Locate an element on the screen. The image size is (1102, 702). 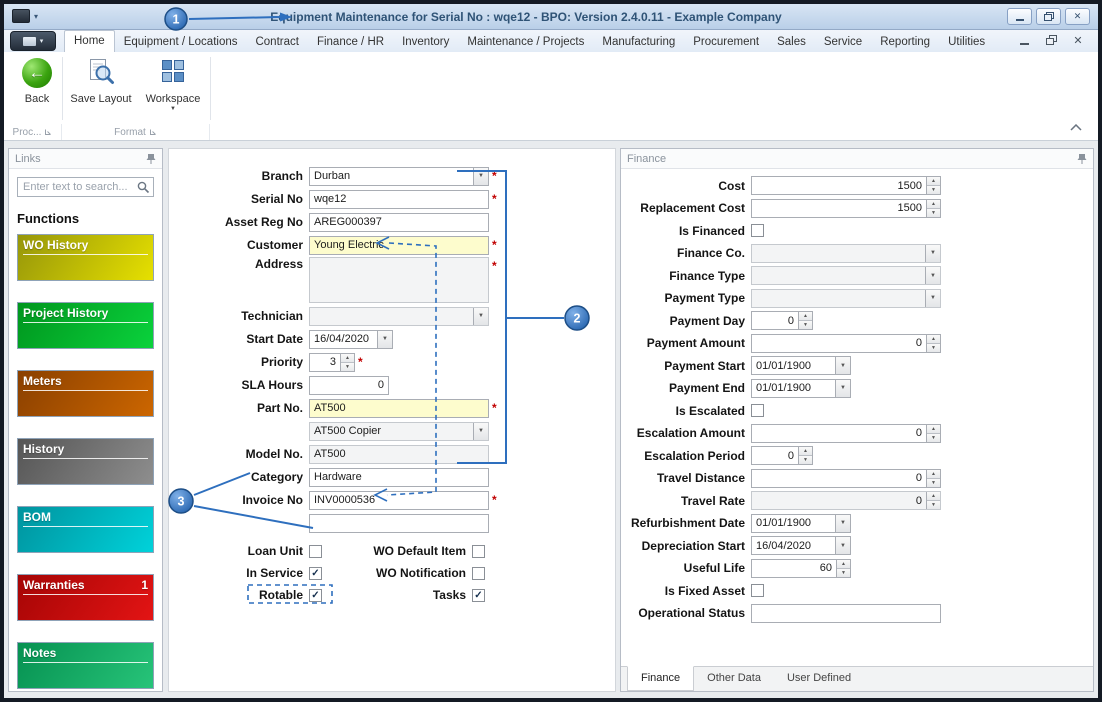
customer-input: Young Electric is located at coordinates (399, 245).